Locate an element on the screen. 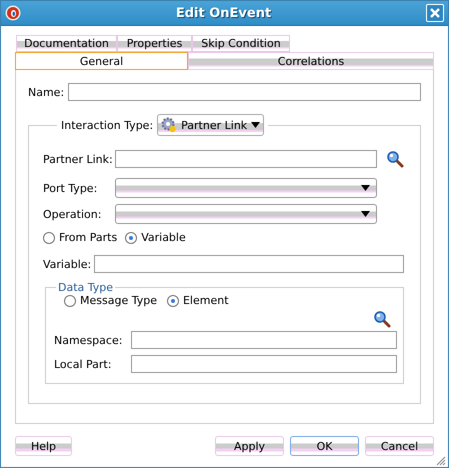  local-part-field is located at coordinates (264, 364).